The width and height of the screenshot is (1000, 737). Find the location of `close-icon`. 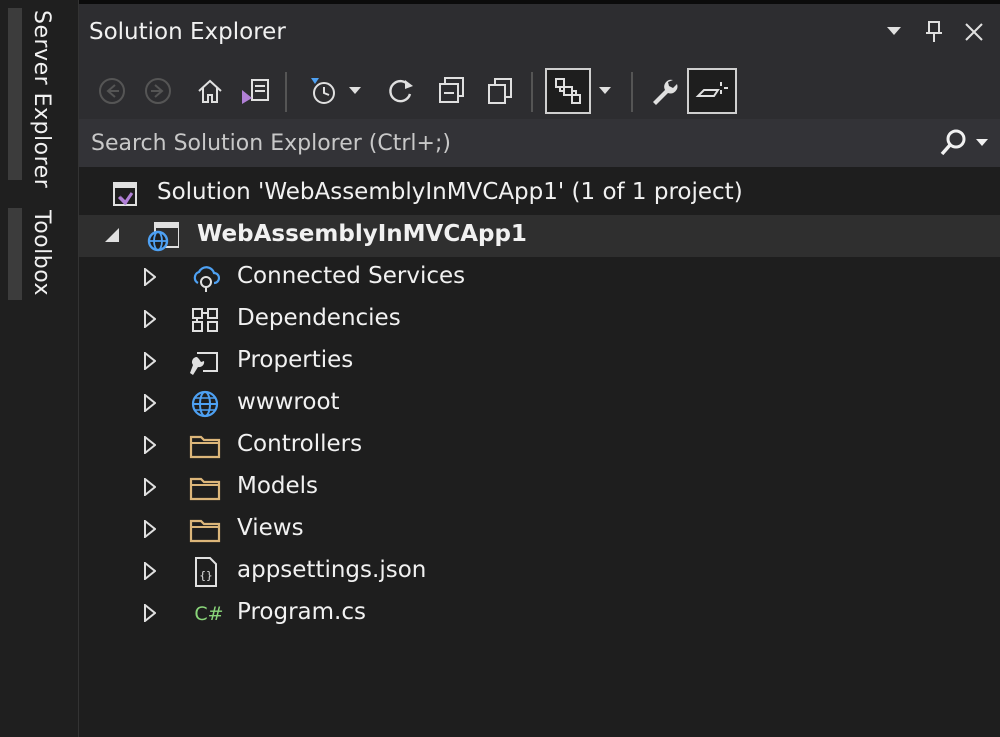

close-icon is located at coordinates (974, 32).